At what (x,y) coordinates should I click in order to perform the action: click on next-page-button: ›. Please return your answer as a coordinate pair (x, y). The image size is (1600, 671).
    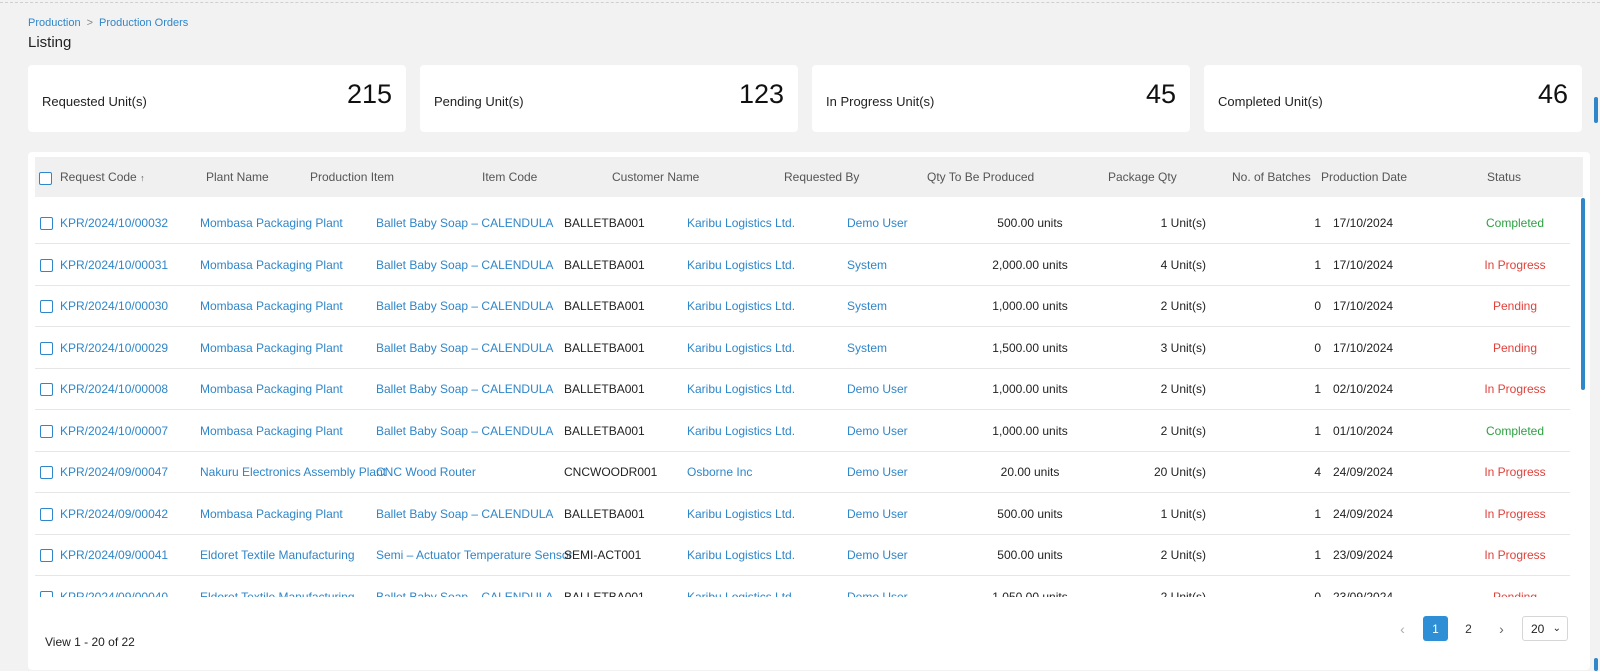
    Looking at the image, I should click on (1501, 628).